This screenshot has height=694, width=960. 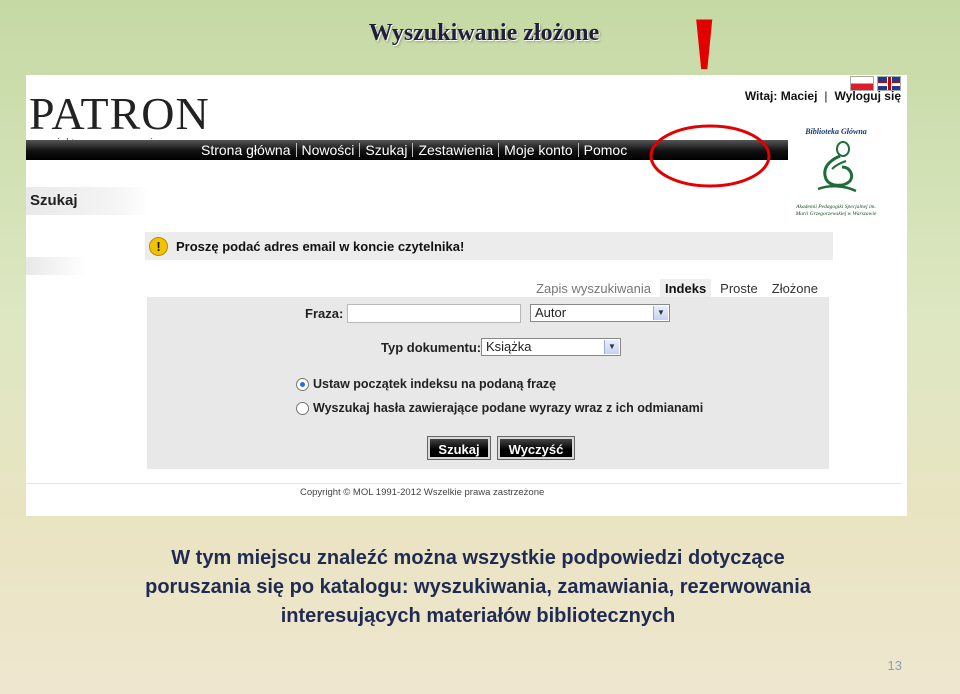 What do you see at coordinates (459, 448) in the screenshot?
I see `search-button: Szukaj` at bounding box center [459, 448].